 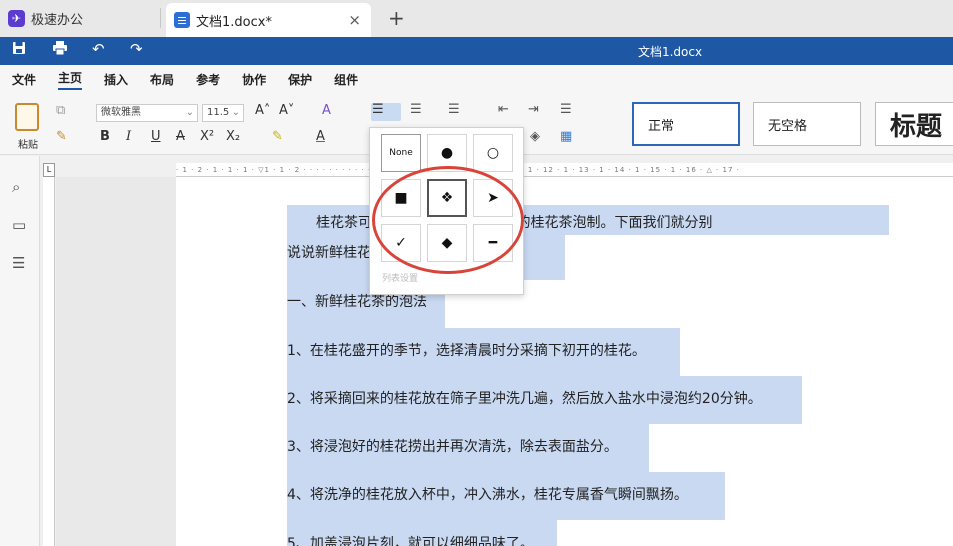 I want to click on bold-button: B, so click(x=105, y=136).